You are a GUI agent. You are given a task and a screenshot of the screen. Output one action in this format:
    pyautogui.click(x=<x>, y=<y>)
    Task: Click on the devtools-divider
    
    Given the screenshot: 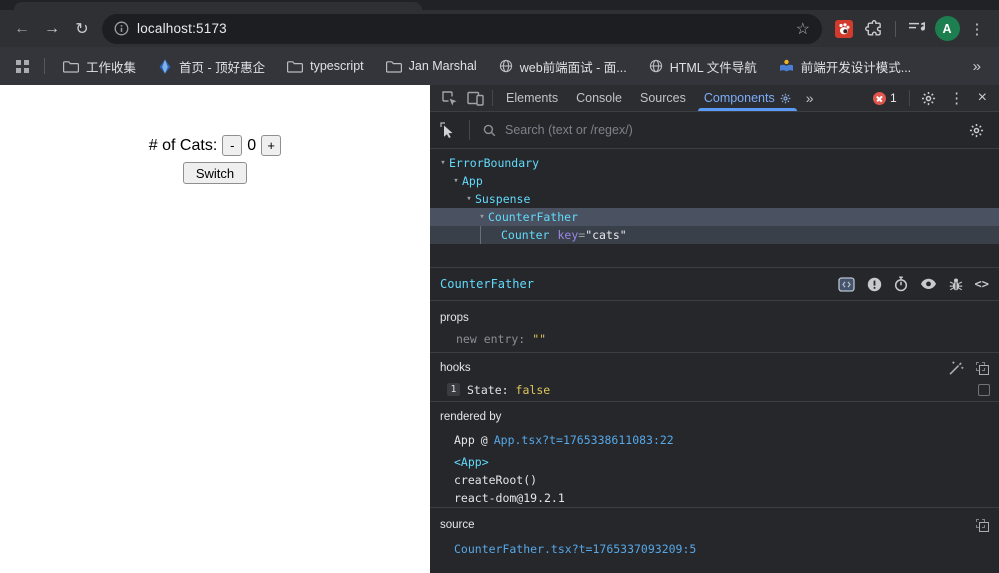 What is the action you would take?
    pyautogui.click(x=909, y=98)
    